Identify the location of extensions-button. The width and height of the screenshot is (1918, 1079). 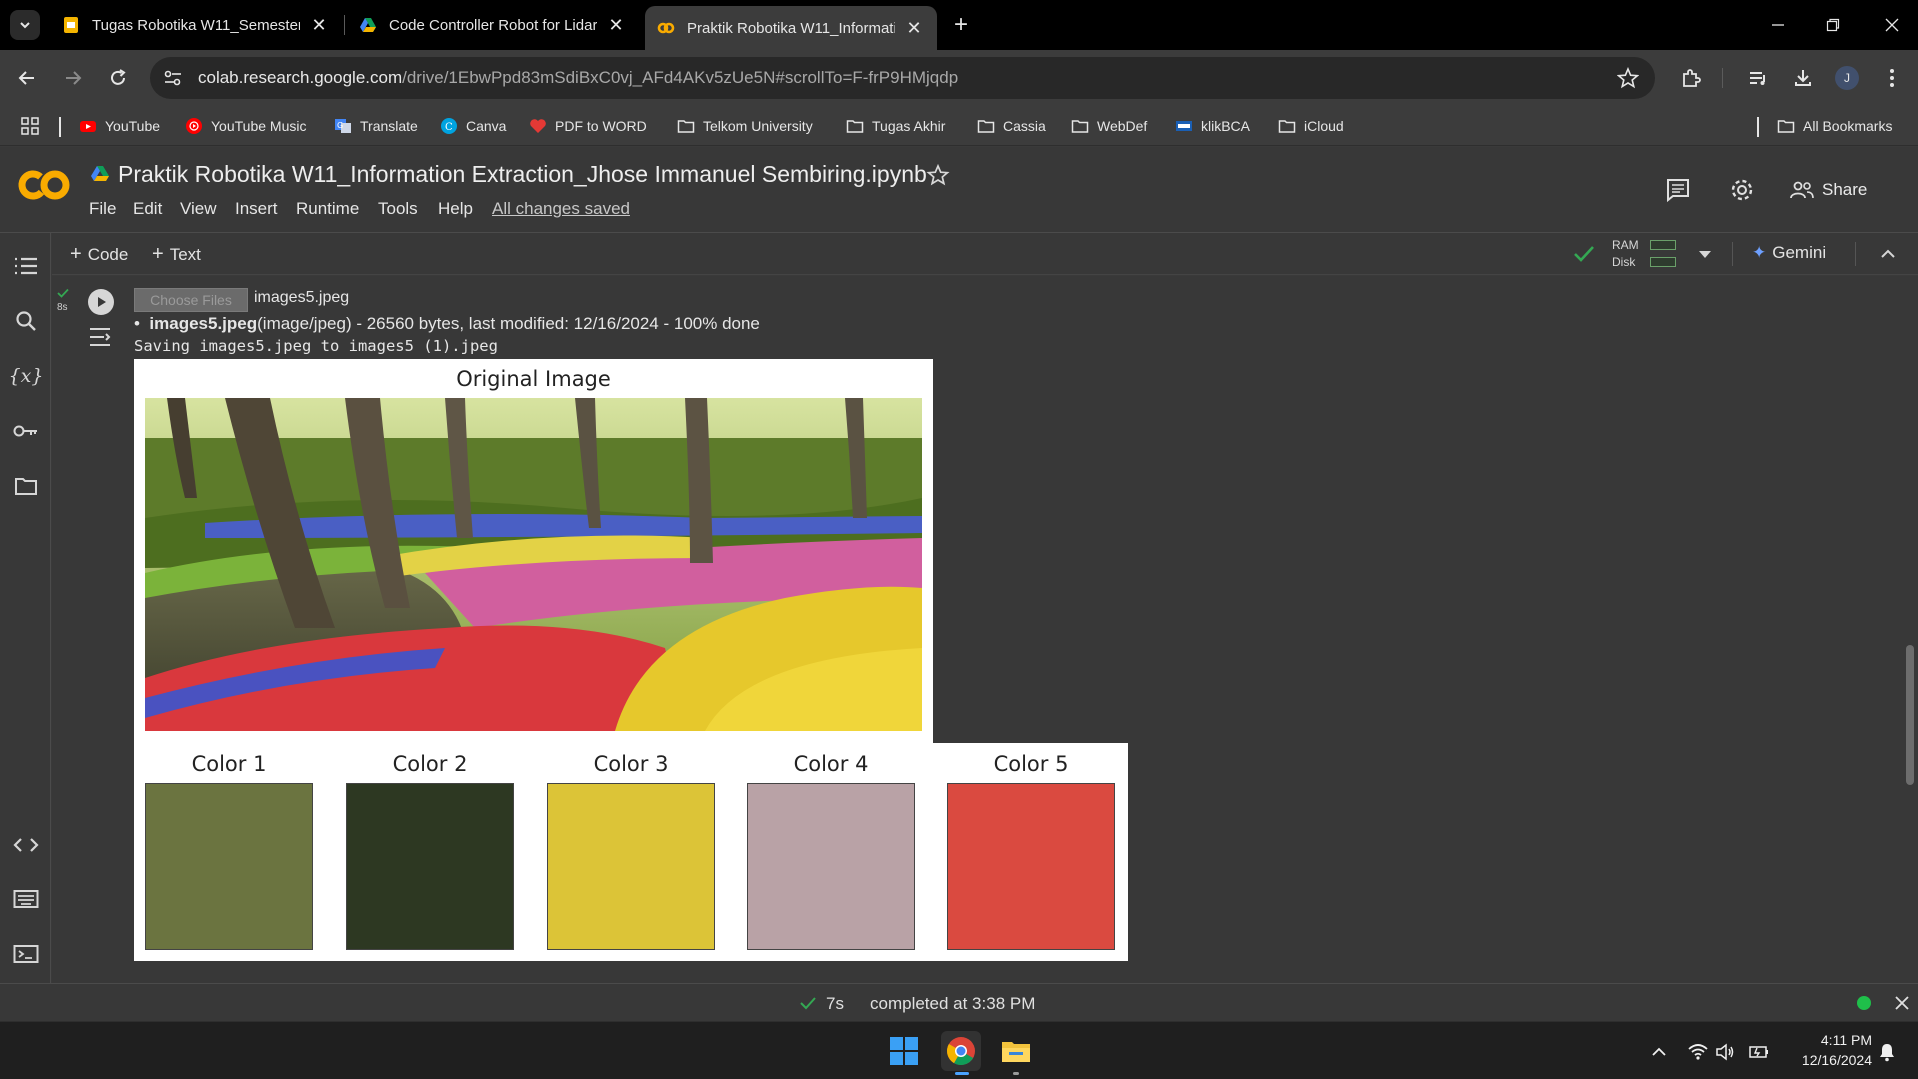
(1691, 78).